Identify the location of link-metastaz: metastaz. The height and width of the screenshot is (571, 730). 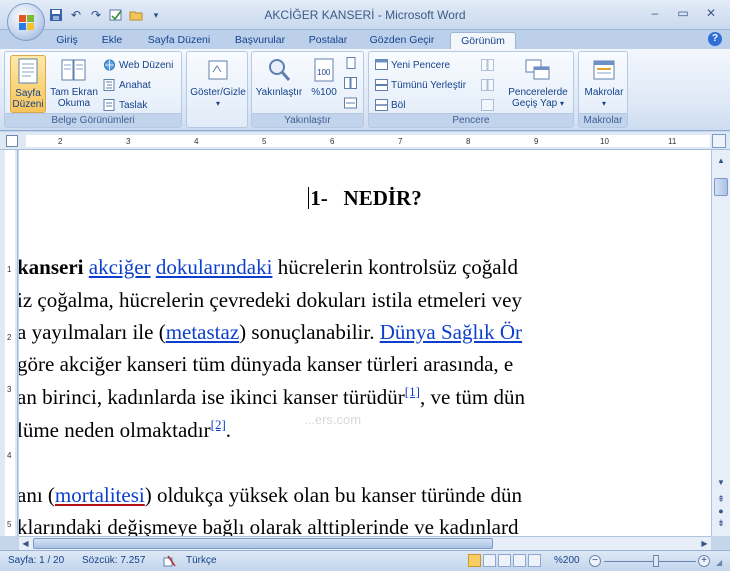
(202, 332).